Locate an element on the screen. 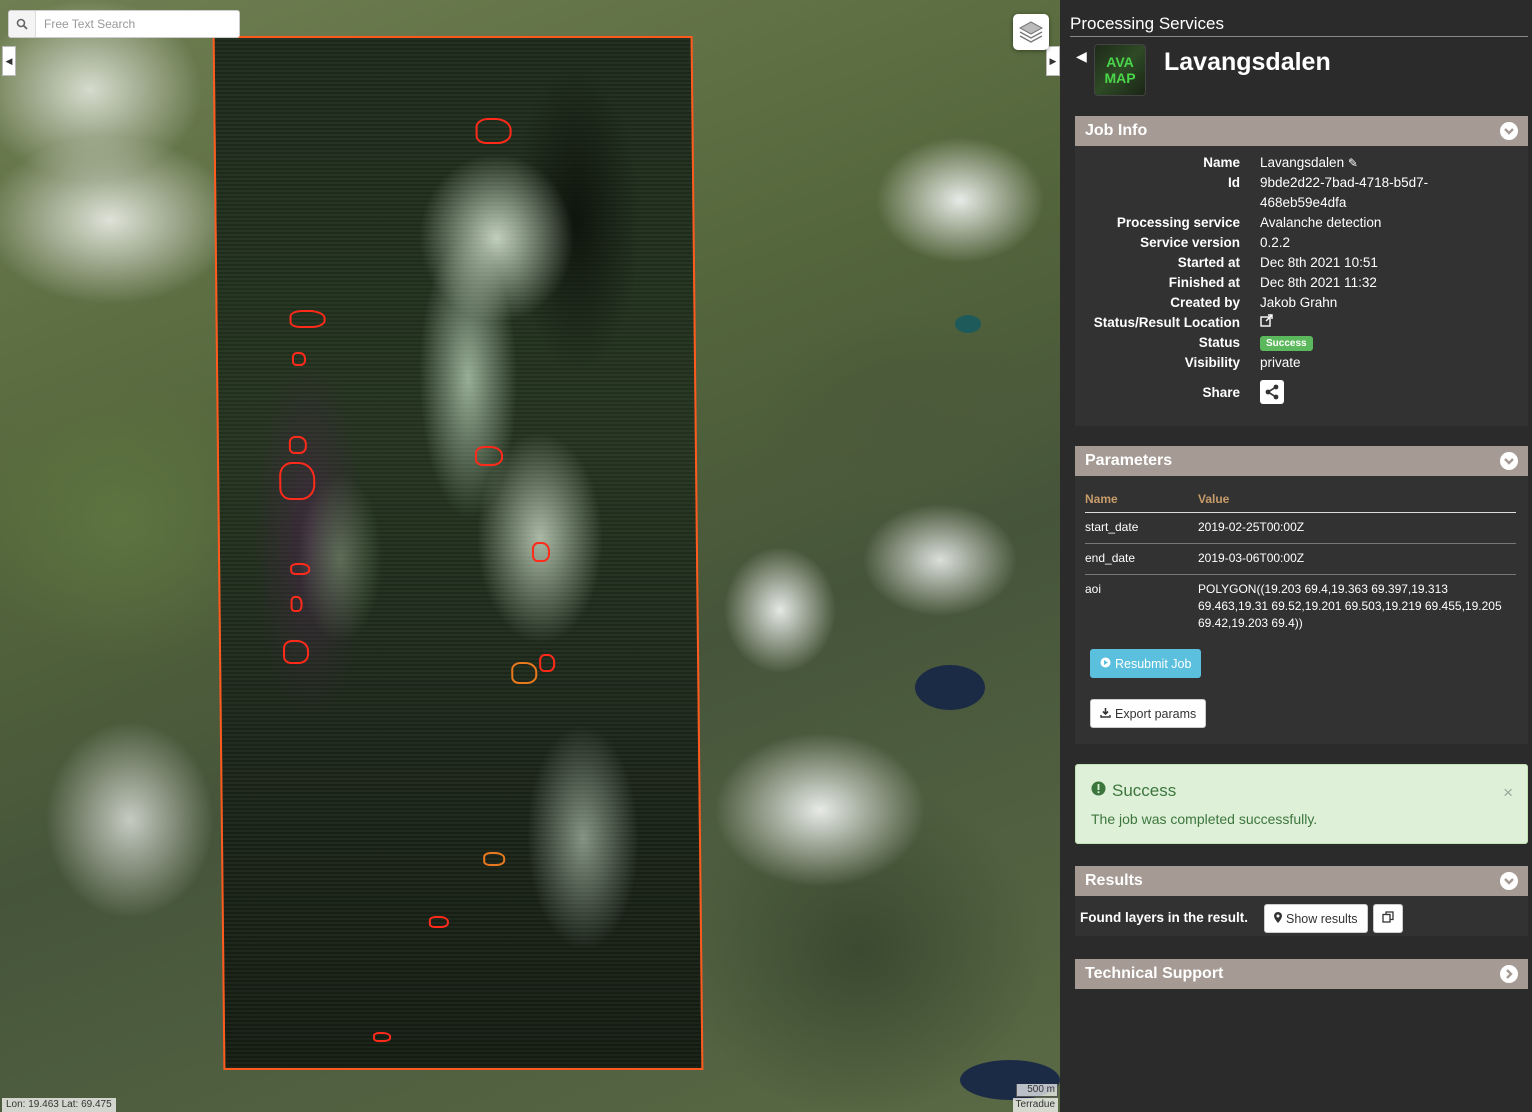 Image resolution: width=1532 pixels, height=1112 pixels. parameters-header: Parameters is located at coordinates (1301, 461).